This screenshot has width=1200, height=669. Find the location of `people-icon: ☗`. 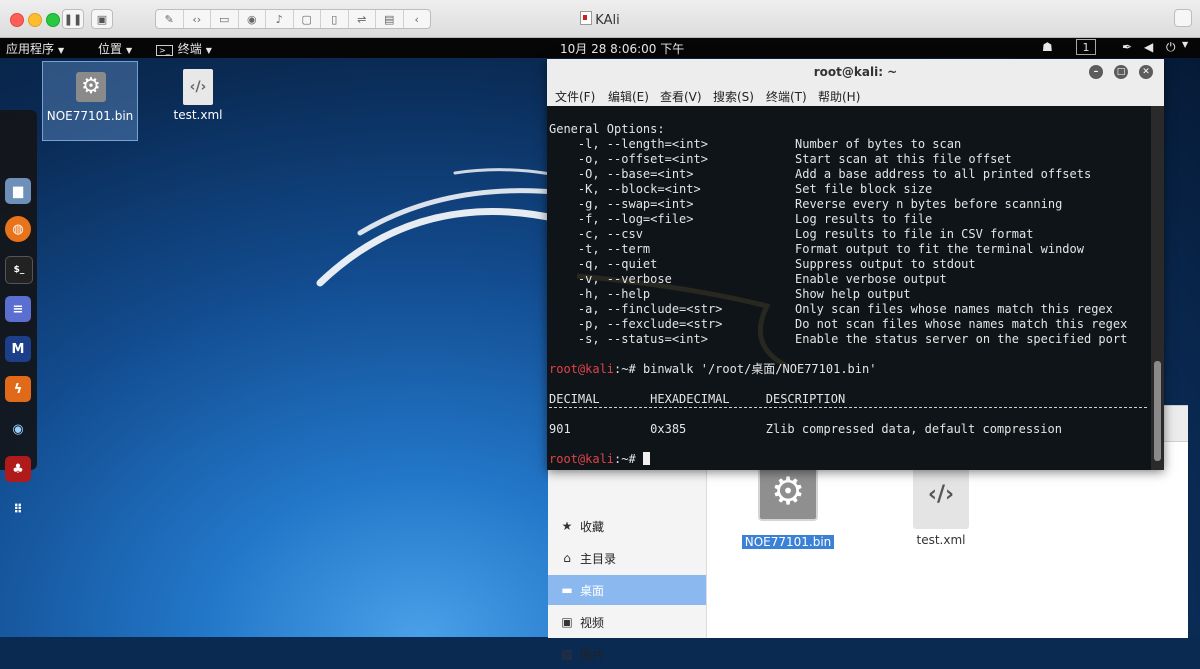

people-icon: ☗ is located at coordinates (1047, 47).